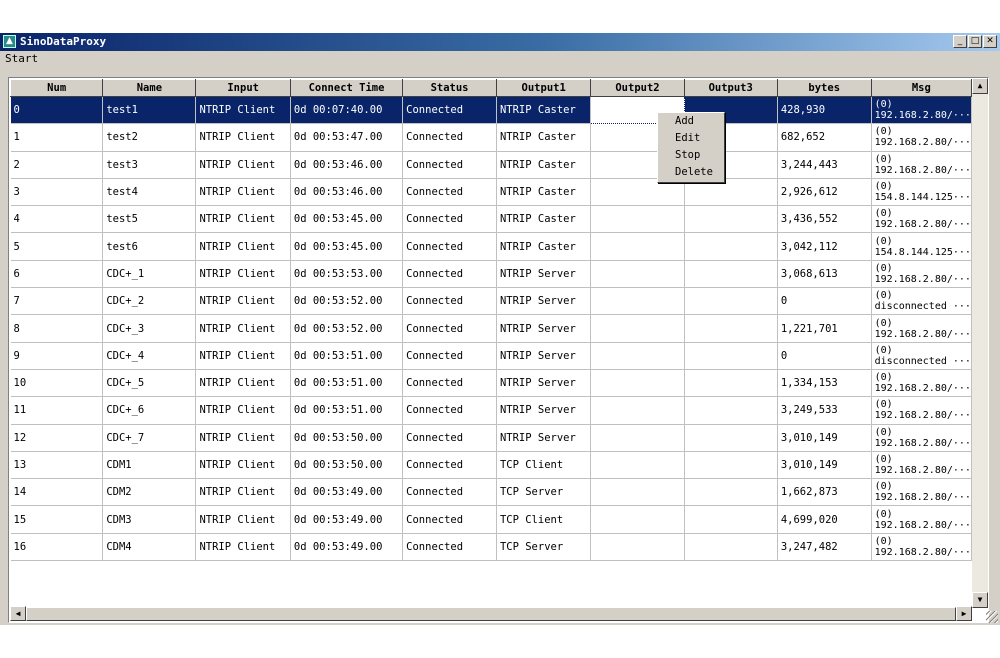 This screenshot has height=658, width=1000. What do you see at coordinates (149, 165) in the screenshot?
I see `cell-name: test3` at bounding box center [149, 165].